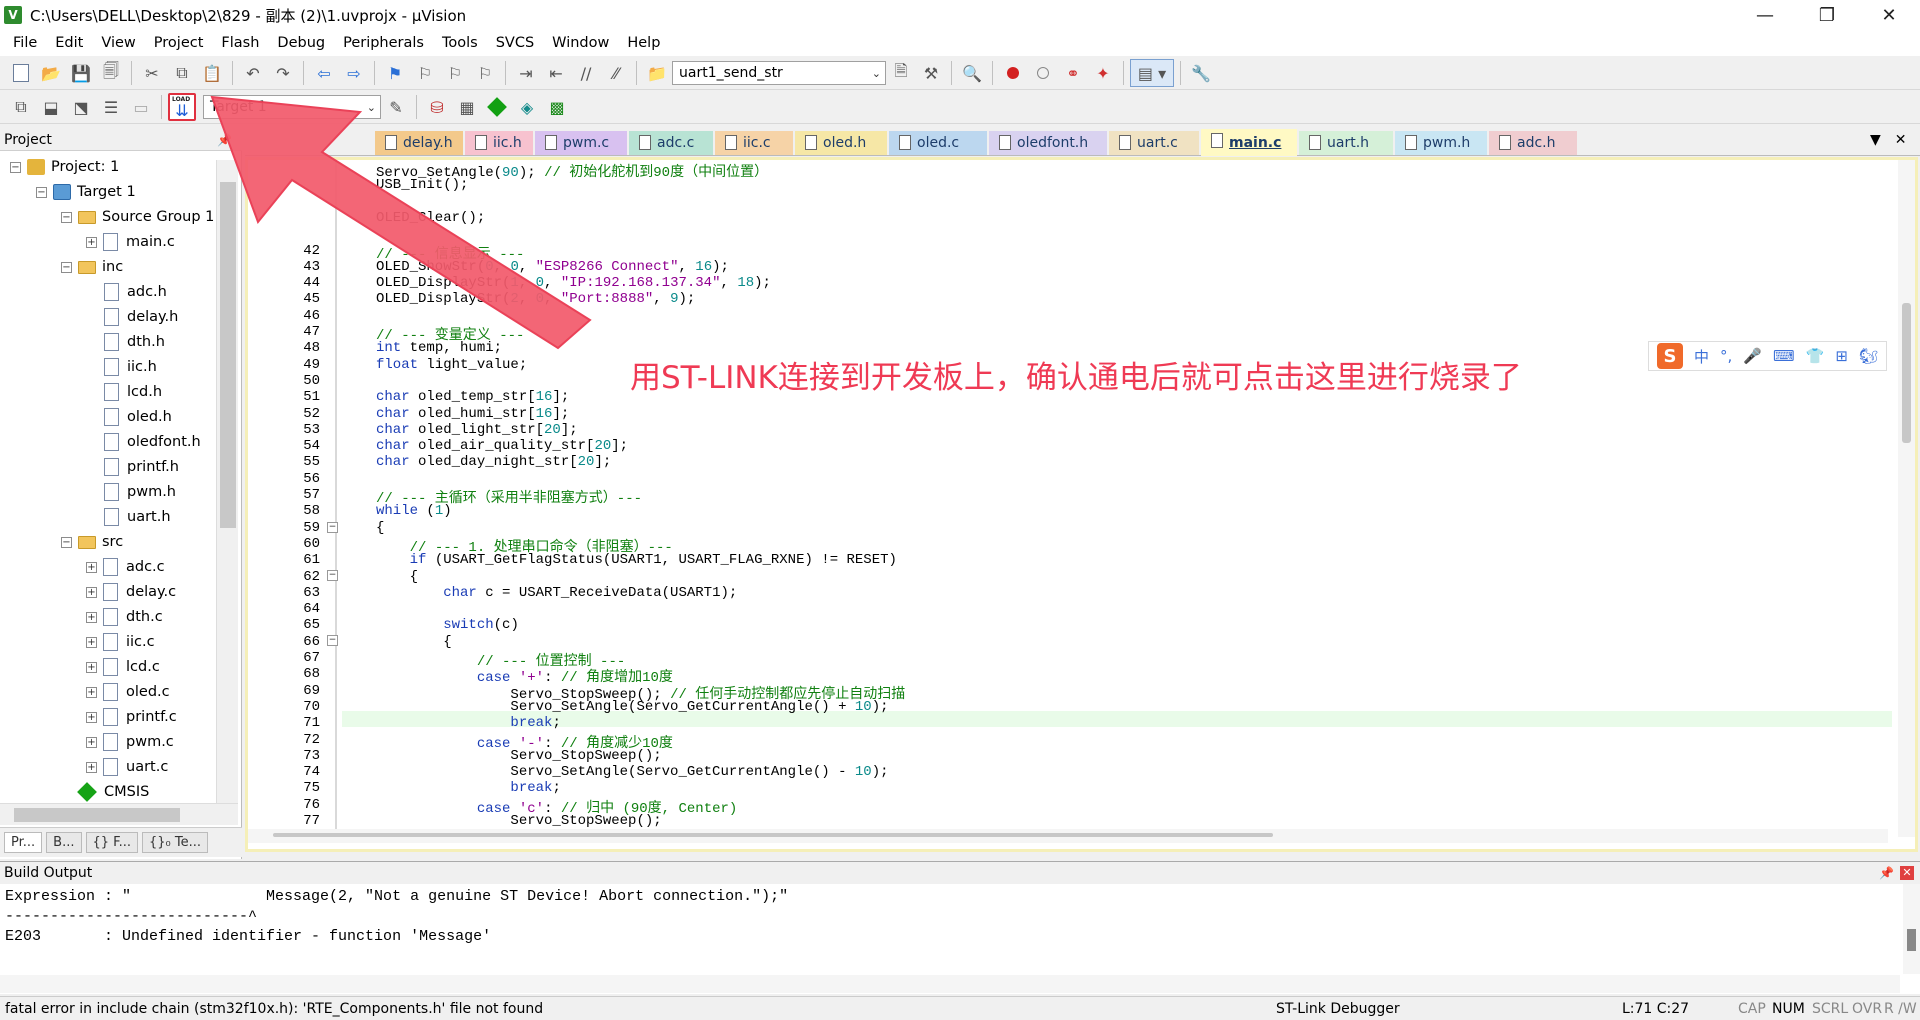 Image resolution: width=1920 pixels, height=1020 pixels. What do you see at coordinates (92, 542) in the screenshot?
I see `tree-src-folder: − src` at bounding box center [92, 542].